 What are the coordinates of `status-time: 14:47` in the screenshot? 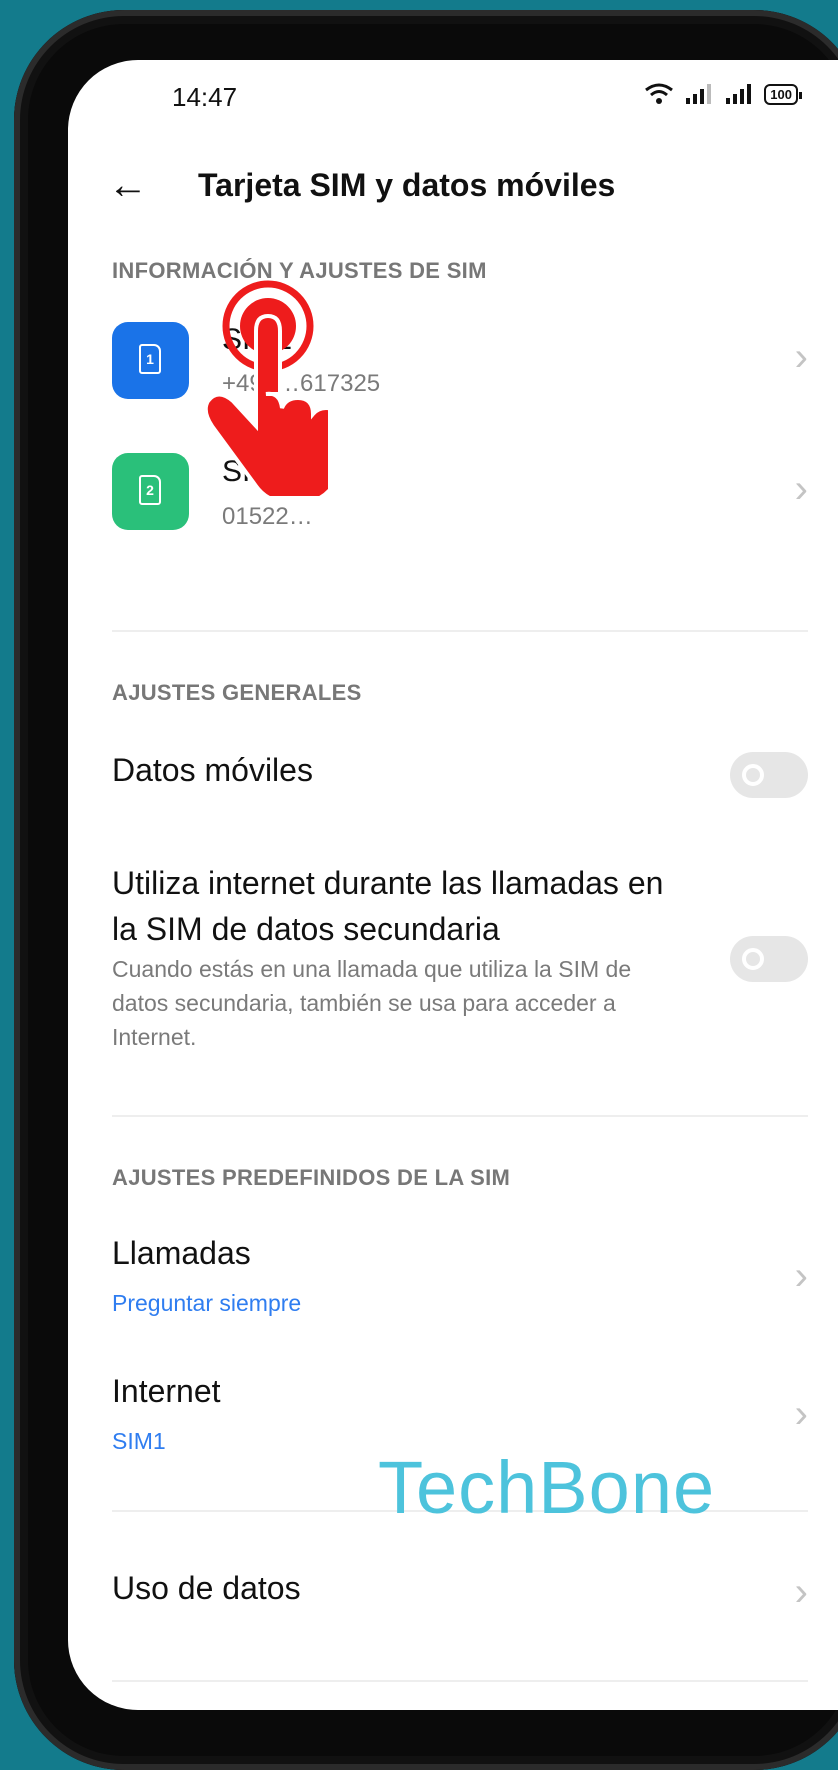 It's located at (205, 97).